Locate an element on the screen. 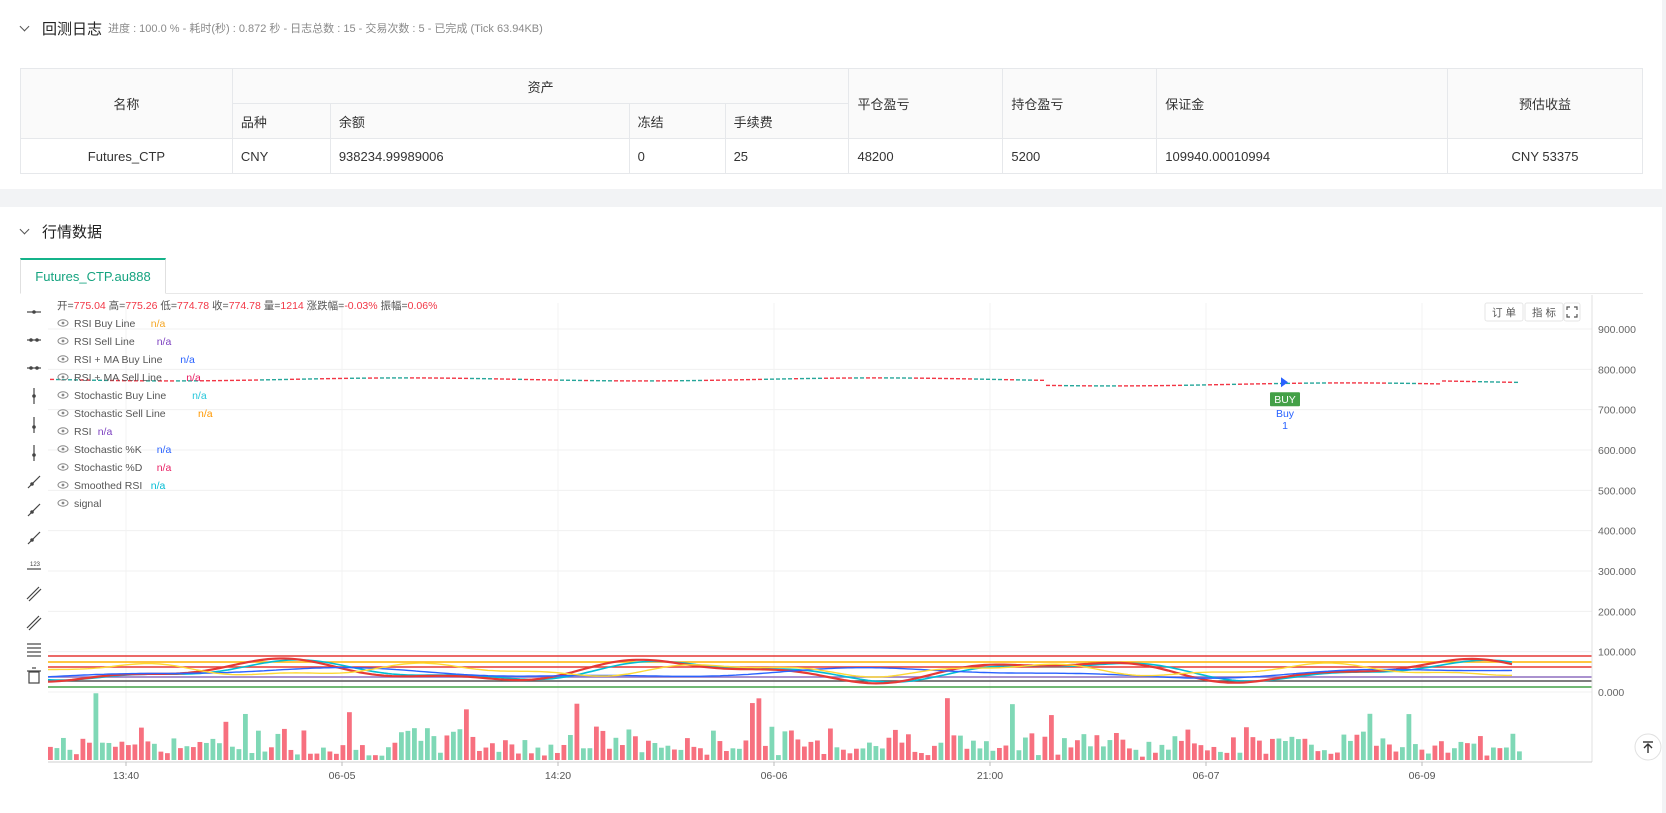 This screenshot has height=813, width=1666. x-tick-label: 06-09 is located at coordinates (1422, 776).